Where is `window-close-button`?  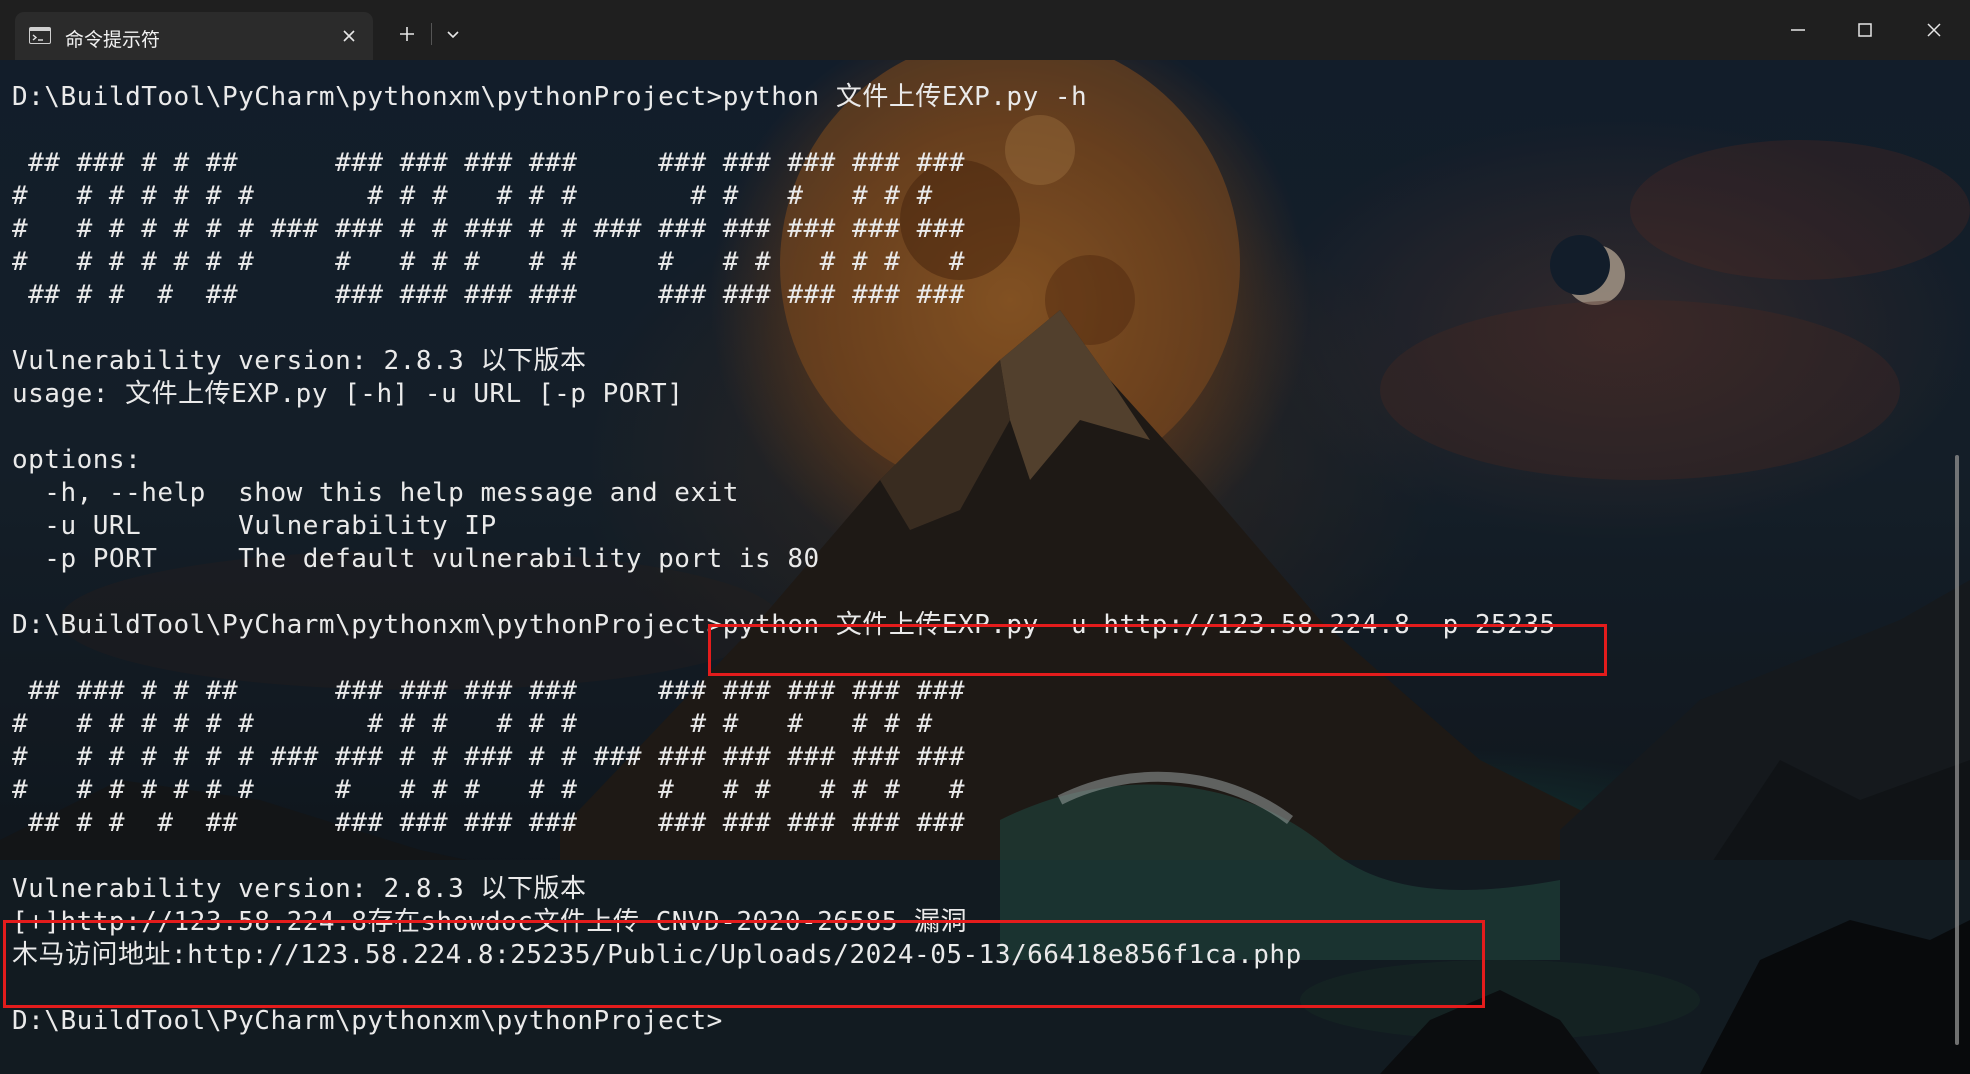
window-close-button is located at coordinates (1934, 30).